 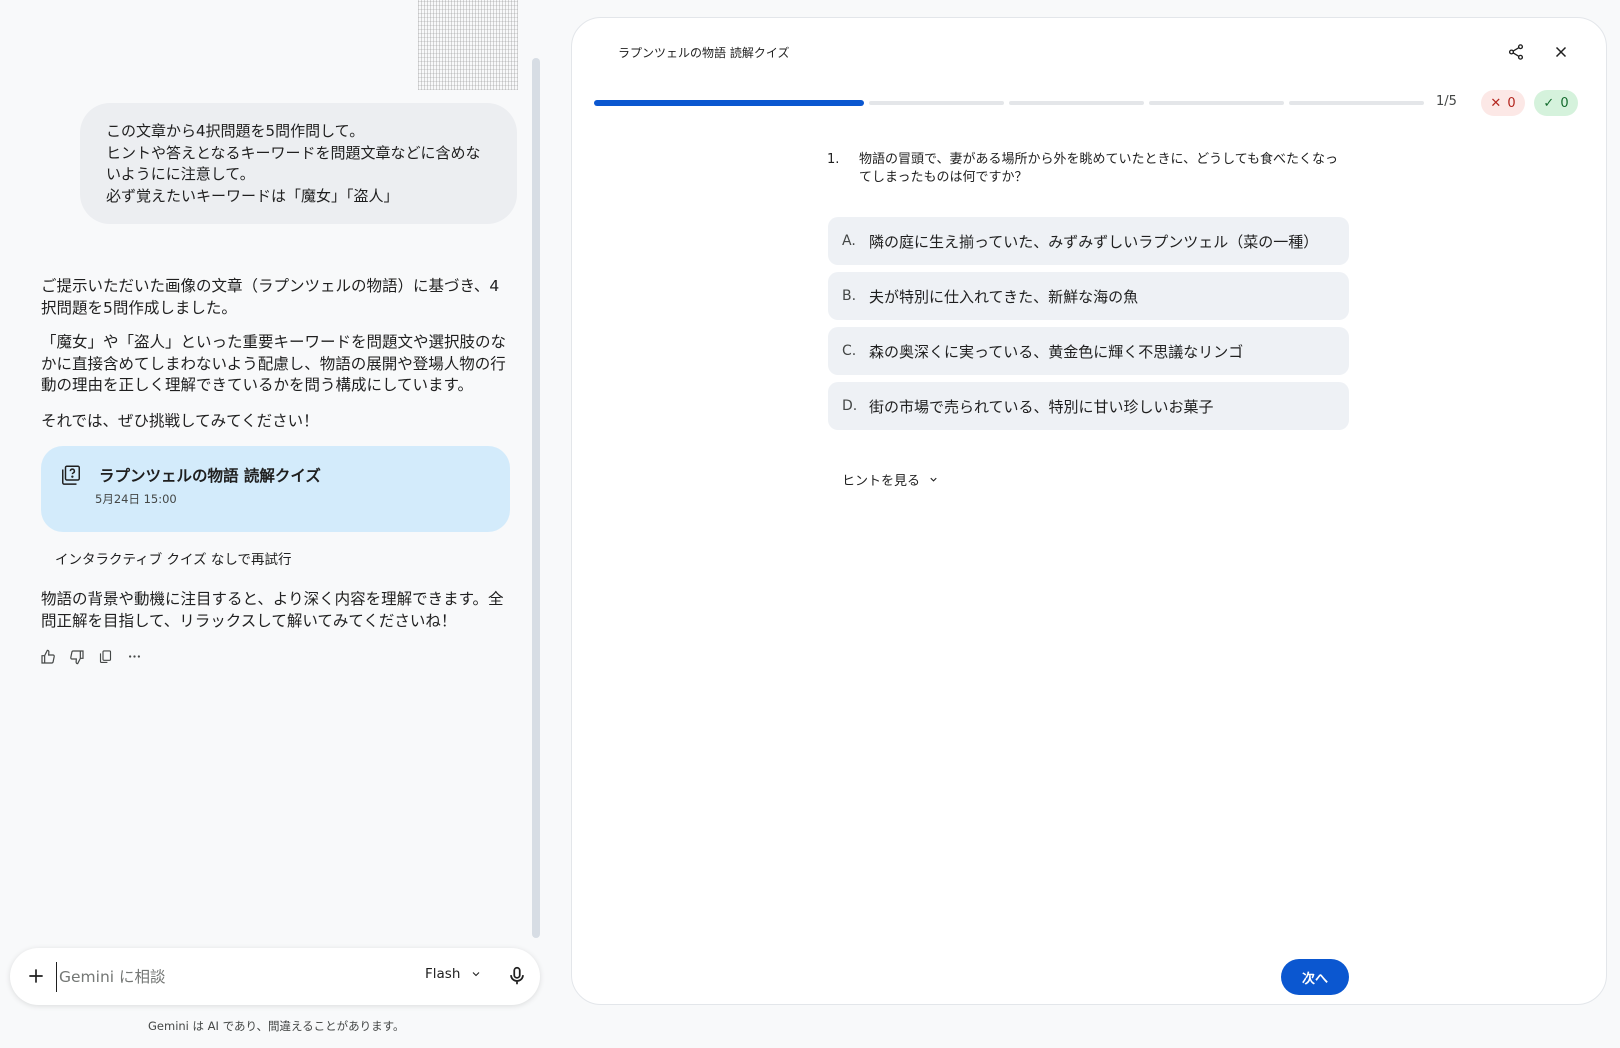 I want to click on question-counter: 1/5, so click(x=1446, y=101).